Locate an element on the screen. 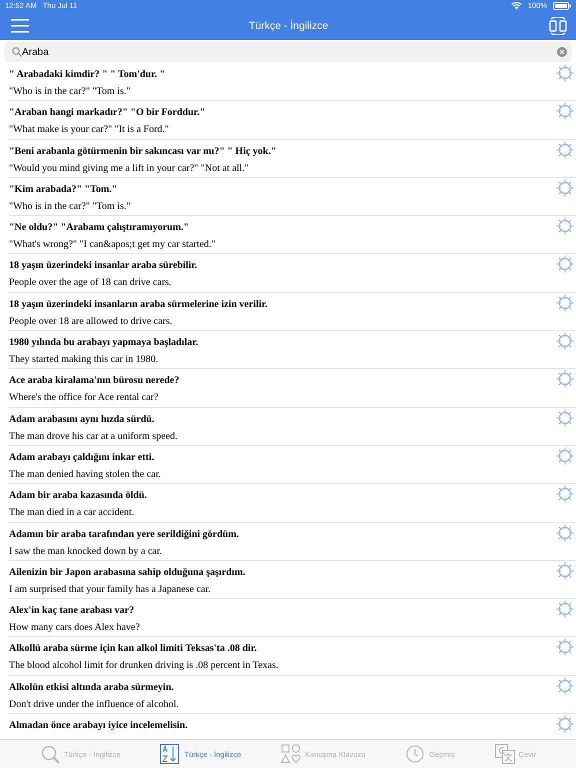 Image resolution: width=576 pixels, height=768 pixels. translation-text: Don't drive under the influence of alcohol. is located at coordinates (94, 704).